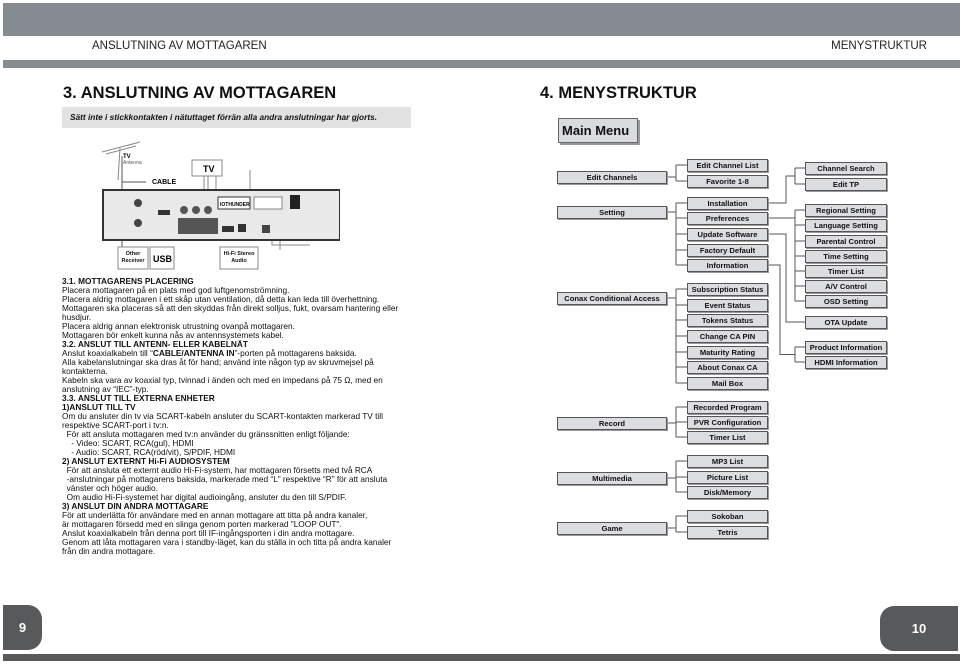 This screenshot has height=665, width=960. Describe the element at coordinates (481, 657) in the screenshot. I see `footer-bar` at that location.